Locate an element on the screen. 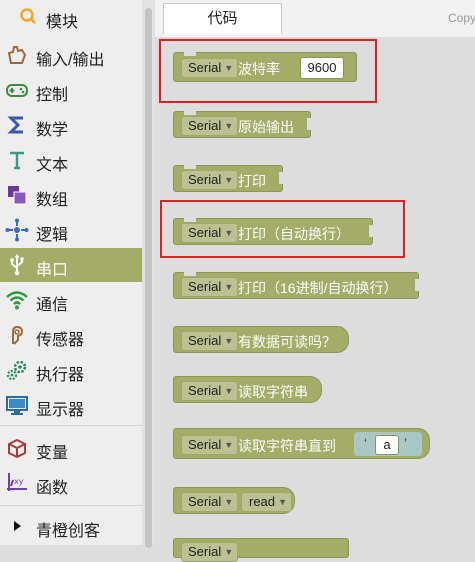 The width and height of the screenshot is (475, 562). serial-write-block: Serial ▼ 原始输出 is located at coordinates (244, 124).